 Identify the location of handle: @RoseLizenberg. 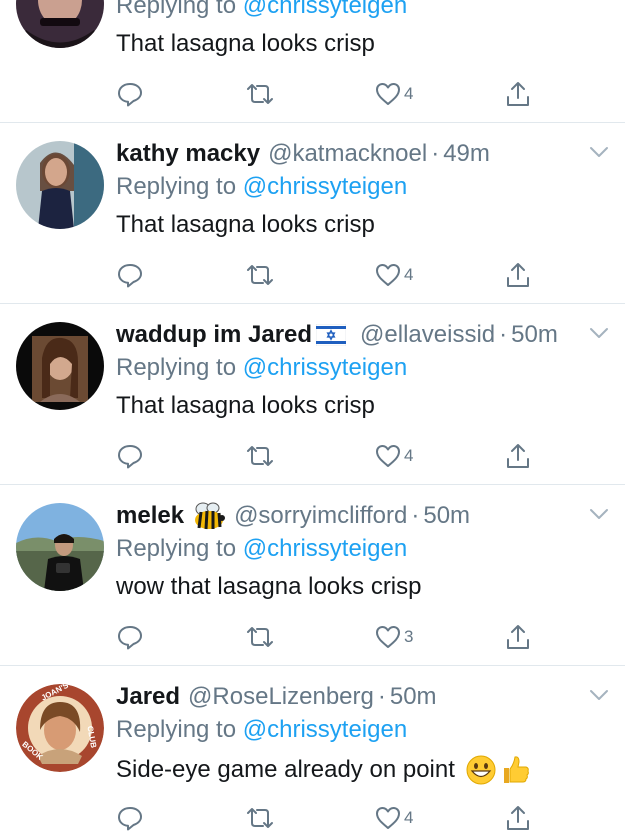
(281, 697).